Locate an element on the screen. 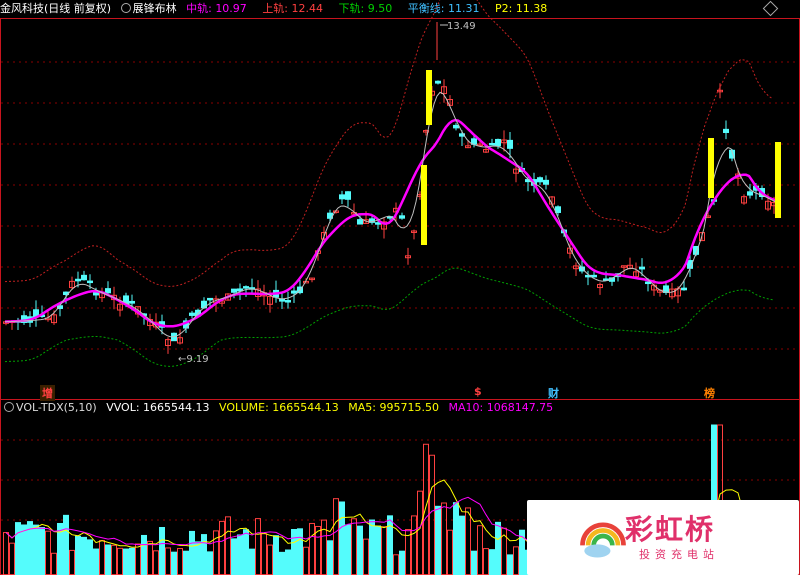 The width and height of the screenshot is (800, 575). watermark-overlay: 彩虹桥 投资充电站 is located at coordinates (663, 537).